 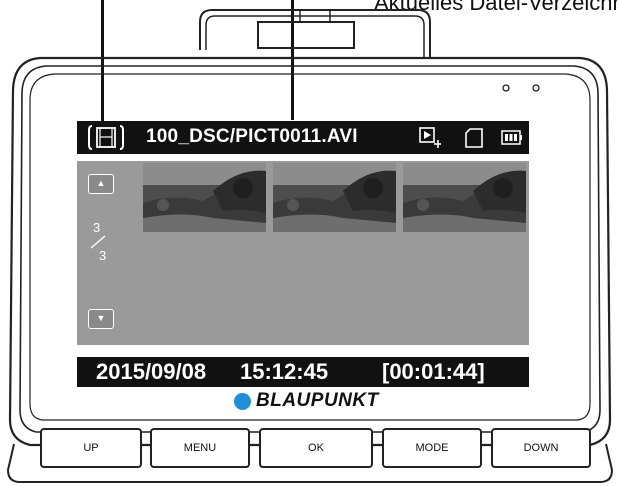 I want to click on page-indicator: 3 3, so click(x=98, y=242).